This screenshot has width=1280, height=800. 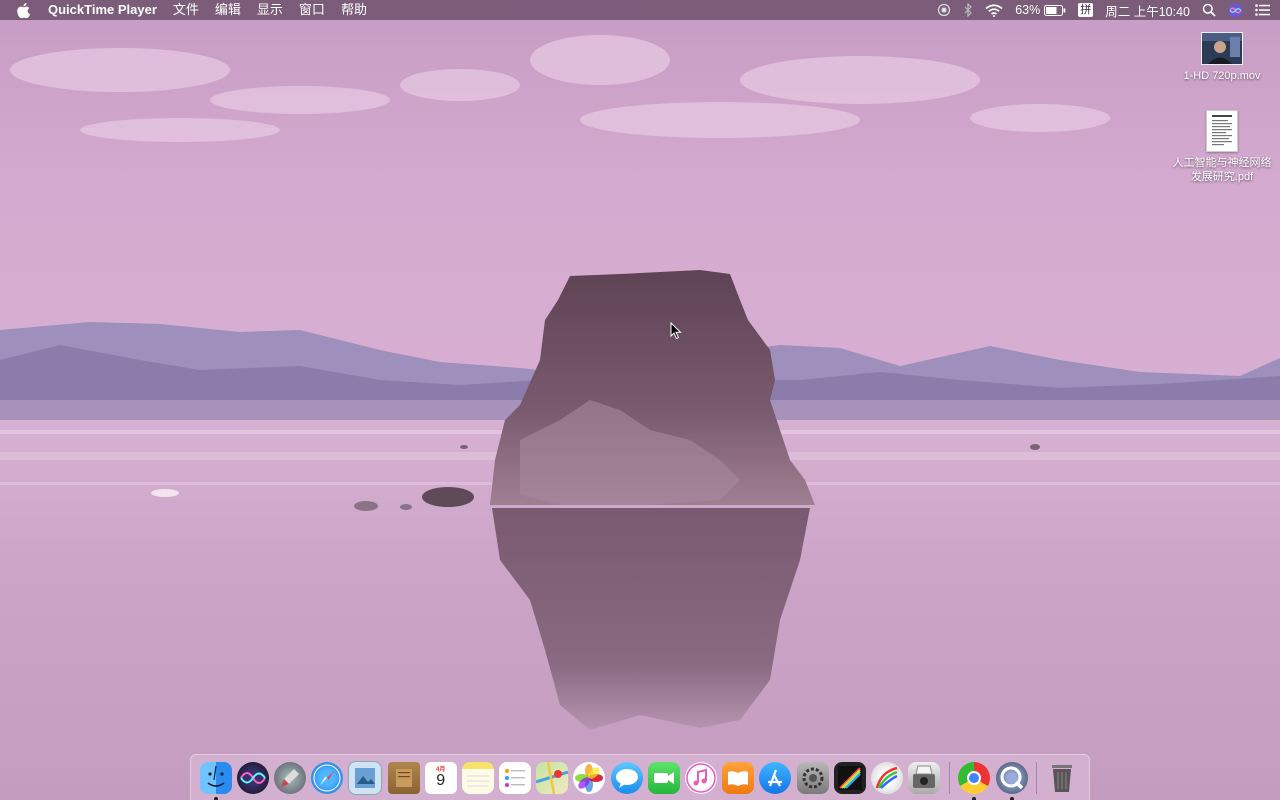 What do you see at coordinates (1147, 10) in the screenshot?
I see `clock: 周二 上午10:40` at bounding box center [1147, 10].